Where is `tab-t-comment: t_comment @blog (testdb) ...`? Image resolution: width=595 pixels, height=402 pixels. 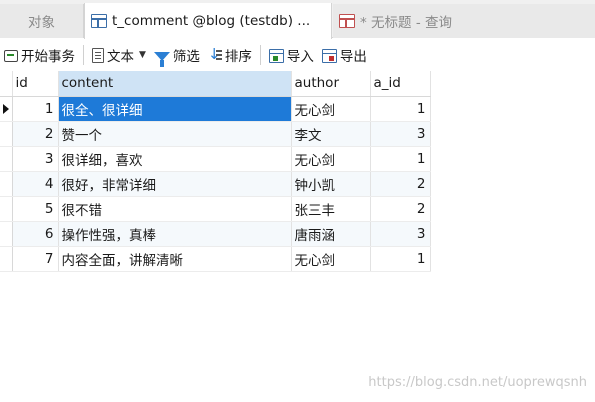
tab-t-comment: t_comment @blog (testdb) ... is located at coordinates (208, 21).